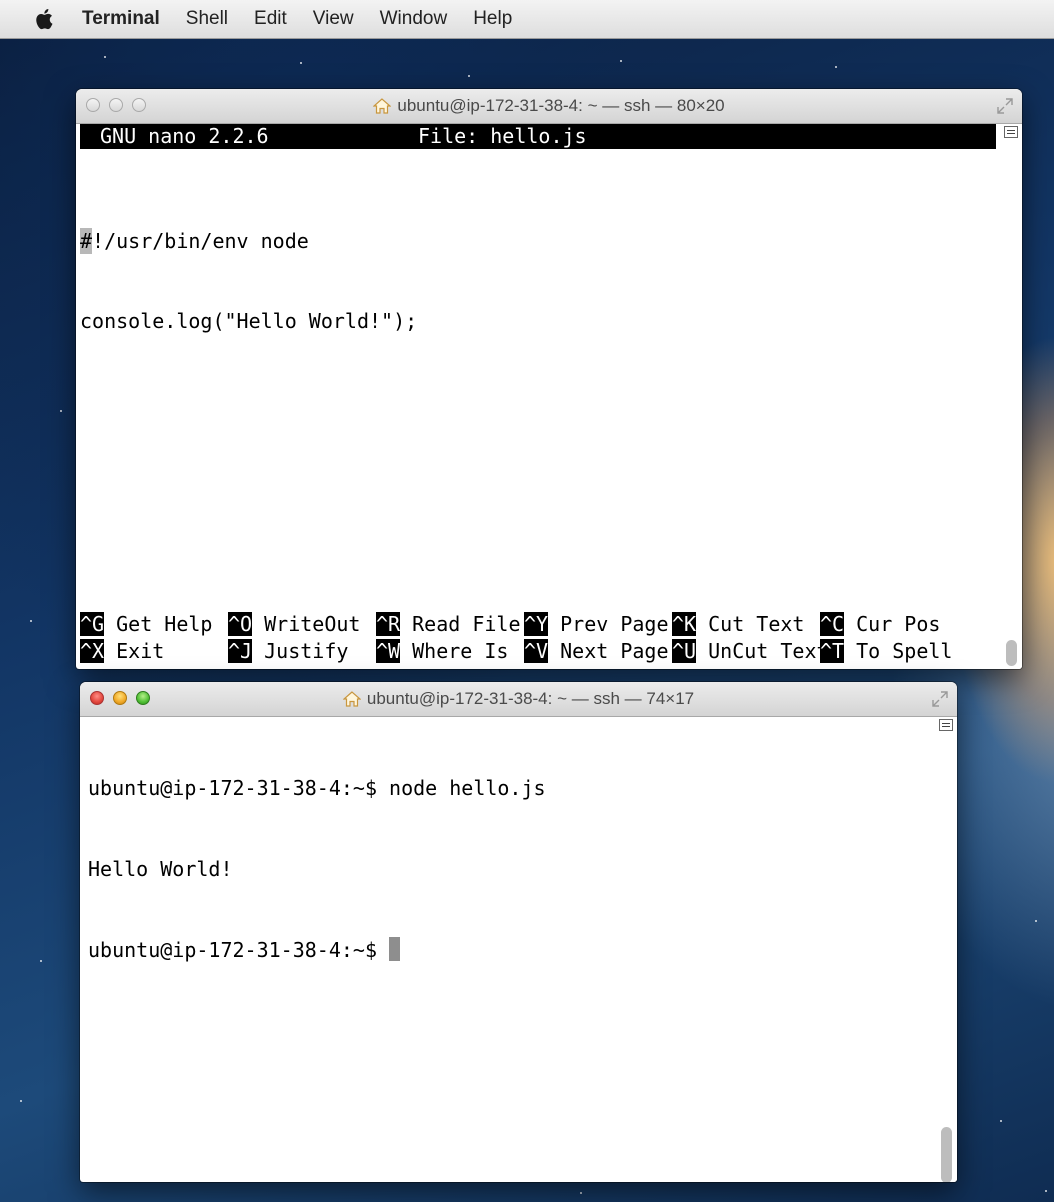  I want to click on shortcut-get-help: ^G Get Help, so click(146, 624).